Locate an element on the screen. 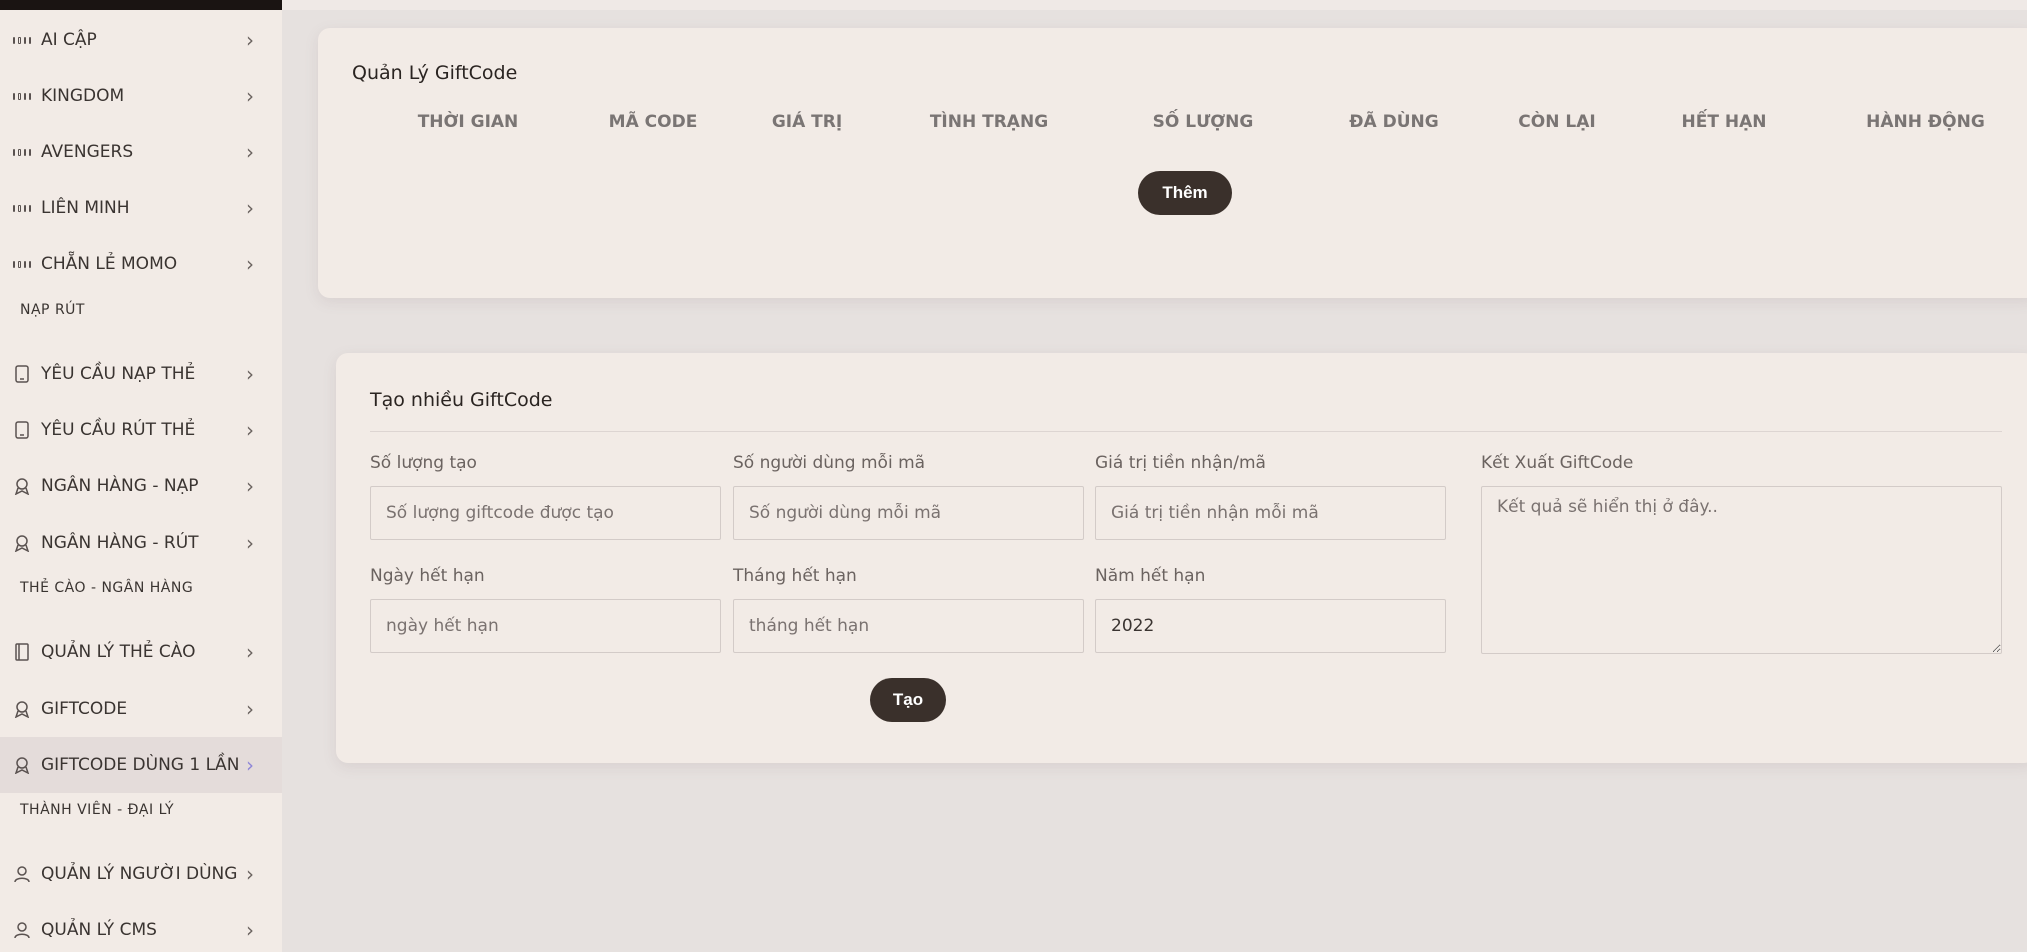 The width and height of the screenshot is (2027, 952). giftcode-manager-title: Quản Lý GiftCode is located at coordinates (435, 73).